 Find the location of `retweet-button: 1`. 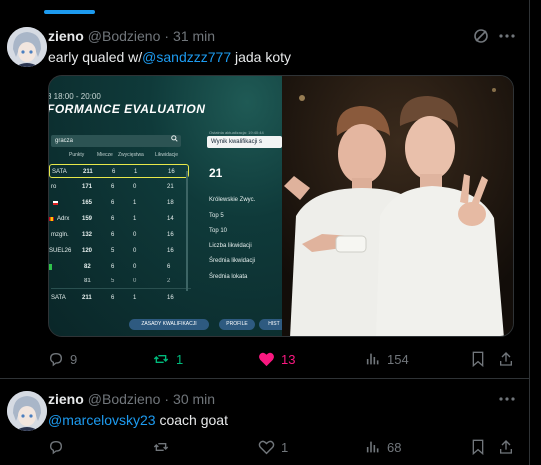

retweet-button: 1 is located at coordinates (167, 359).